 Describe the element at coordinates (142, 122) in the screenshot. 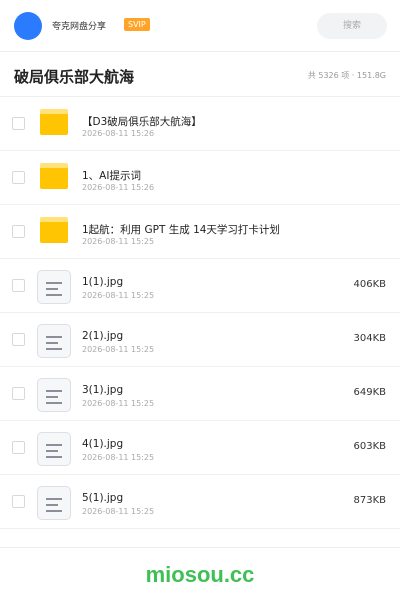

I see `item-name: 【D3破局俱乐部大航海】` at that location.